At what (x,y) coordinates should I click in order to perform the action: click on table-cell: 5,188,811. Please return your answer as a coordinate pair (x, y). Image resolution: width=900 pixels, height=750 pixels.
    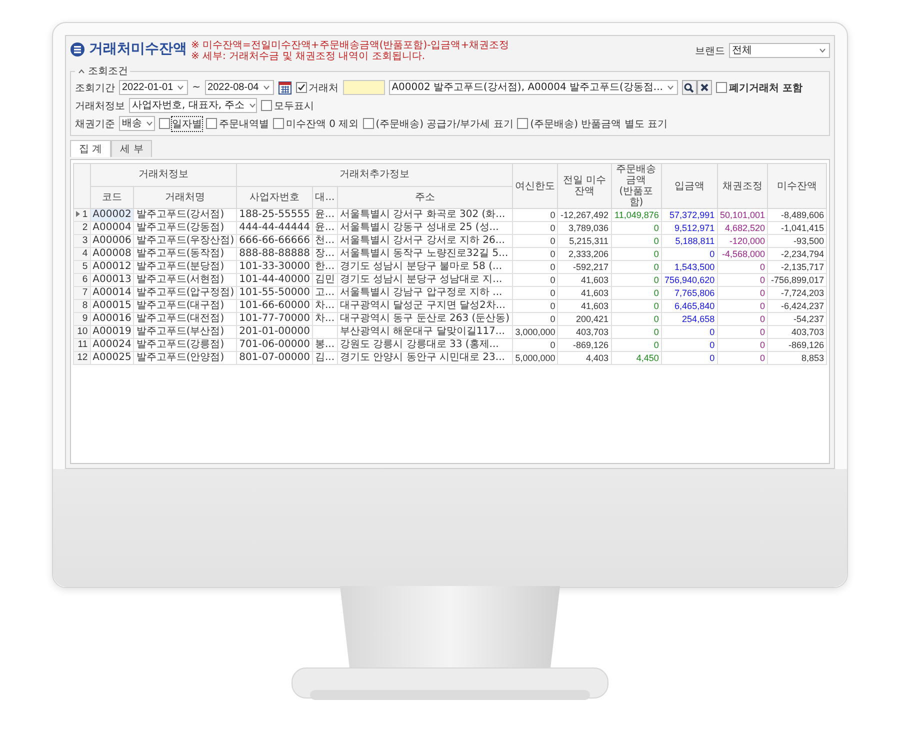
    Looking at the image, I should click on (689, 241).